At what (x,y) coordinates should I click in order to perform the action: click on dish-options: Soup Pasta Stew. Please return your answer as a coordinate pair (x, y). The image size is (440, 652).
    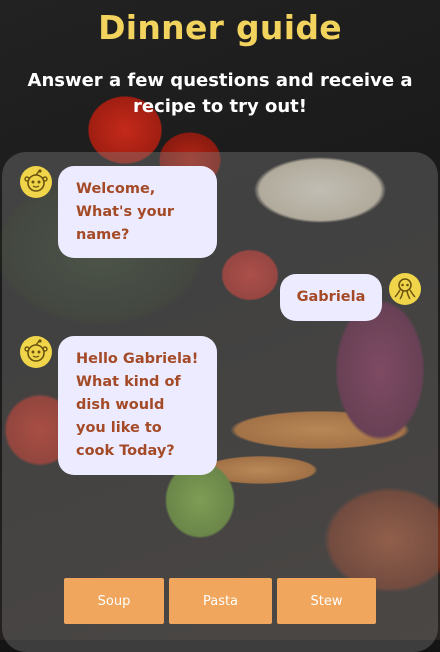
    Looking at the image, I should click on (220, 601).